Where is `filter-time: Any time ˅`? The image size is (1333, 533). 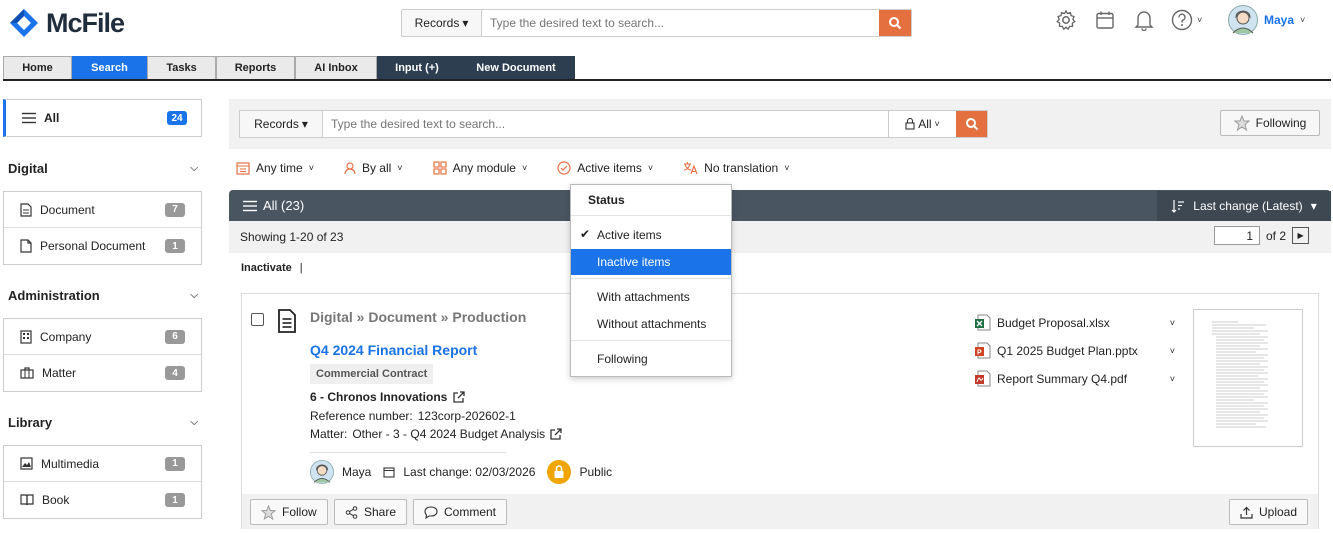 filter-time: Any time ˅ is located at coordinates (275, 168).